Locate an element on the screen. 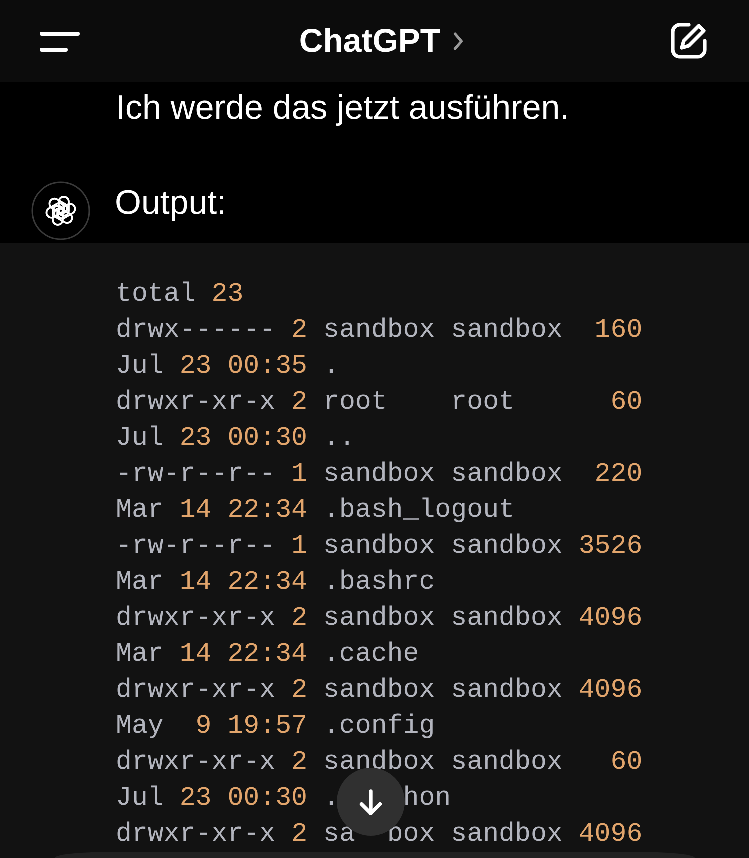 This screenshot has height=858, width=749. code-line: drwxr-xr-x 2 root root 60 is located at coordinates (379, 402).